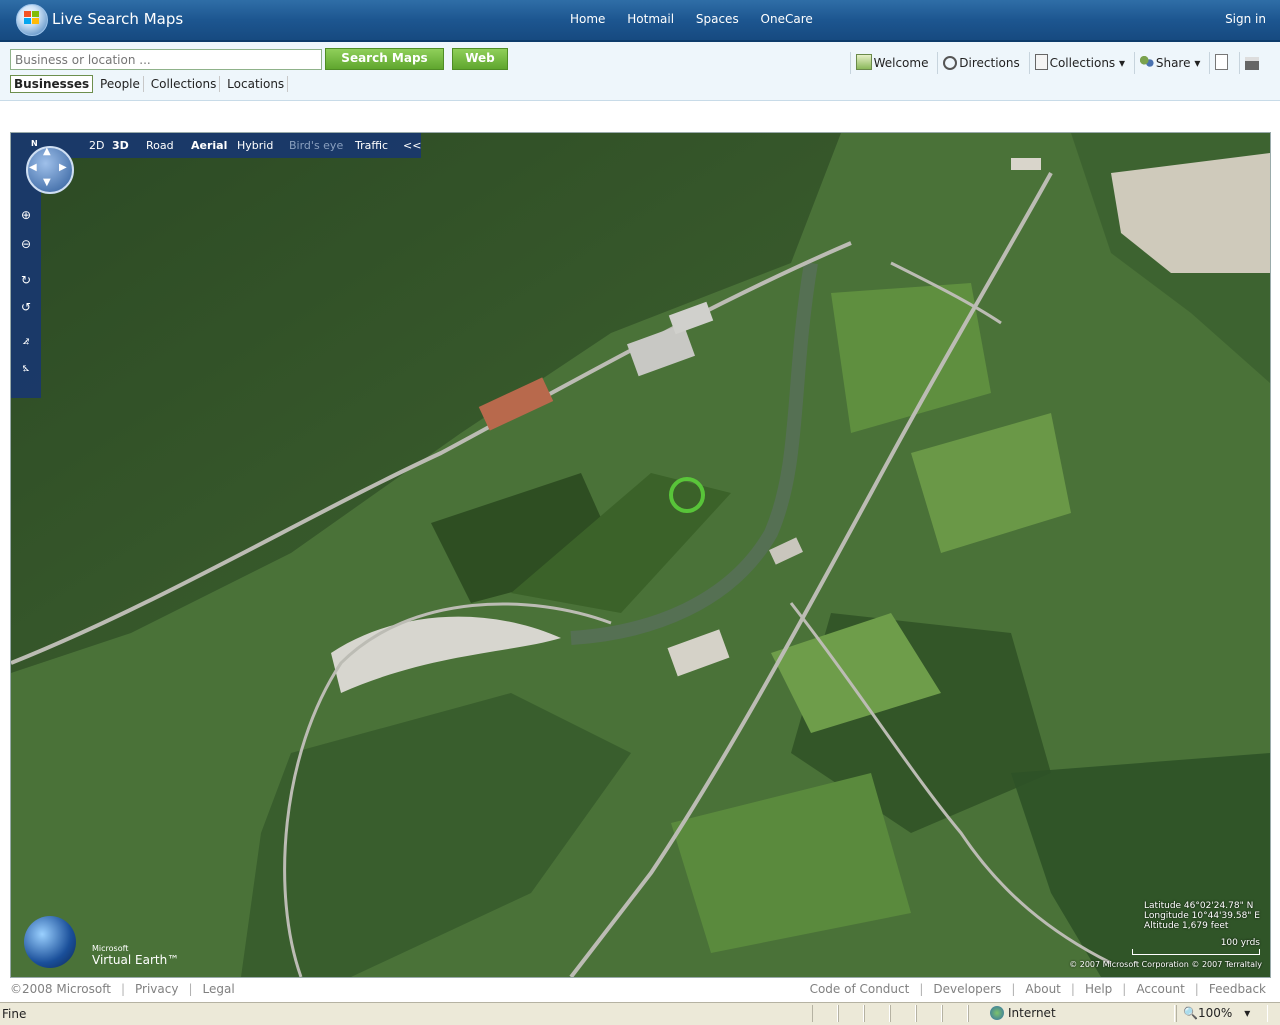 The height and width of the screenshot is (1025, 1280). What do you see at coordinates (166, 59) in the screenshot?
I see `search-input` at bounding box center [166, 59].